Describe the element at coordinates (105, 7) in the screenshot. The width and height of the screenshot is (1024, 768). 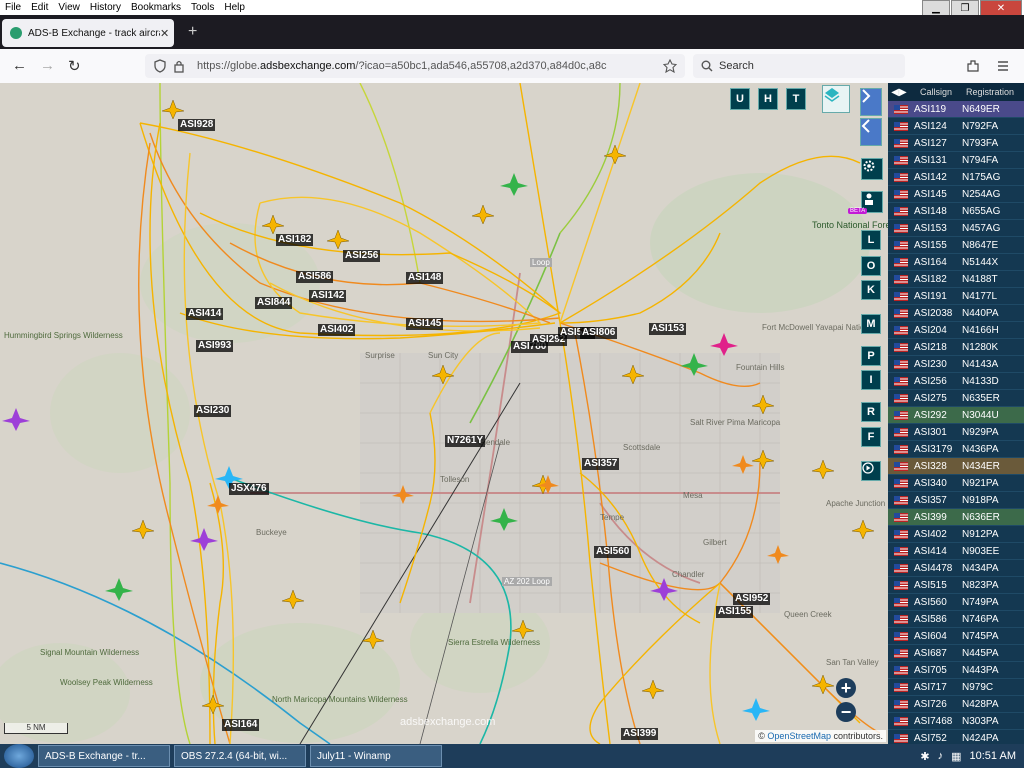
I see `menu-history: History` at that location.